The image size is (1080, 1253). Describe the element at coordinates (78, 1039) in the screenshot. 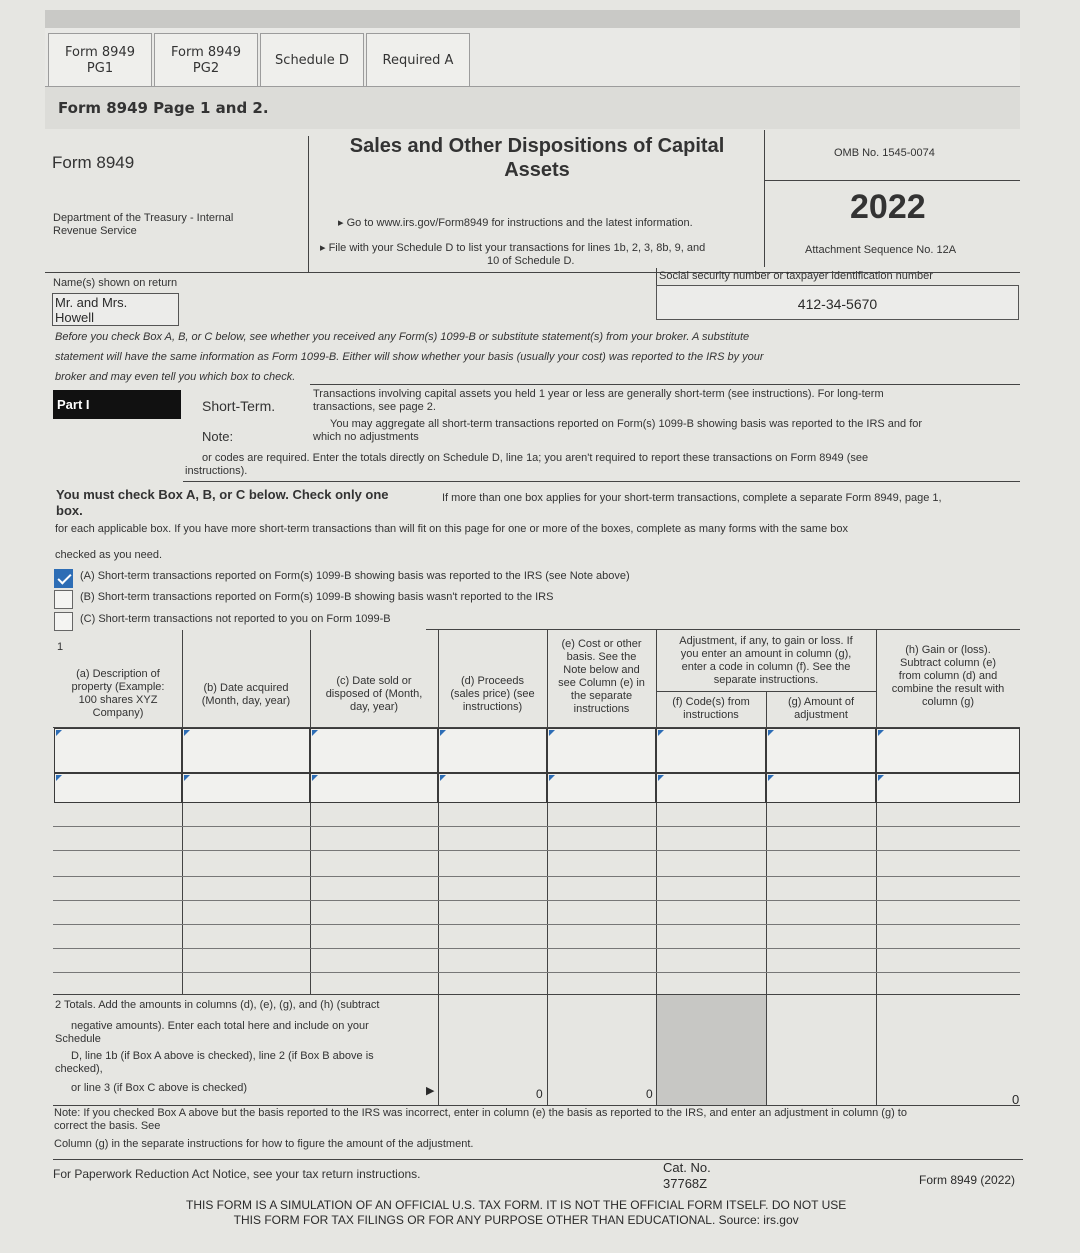

I see `totals-line: Schedule` at that location.